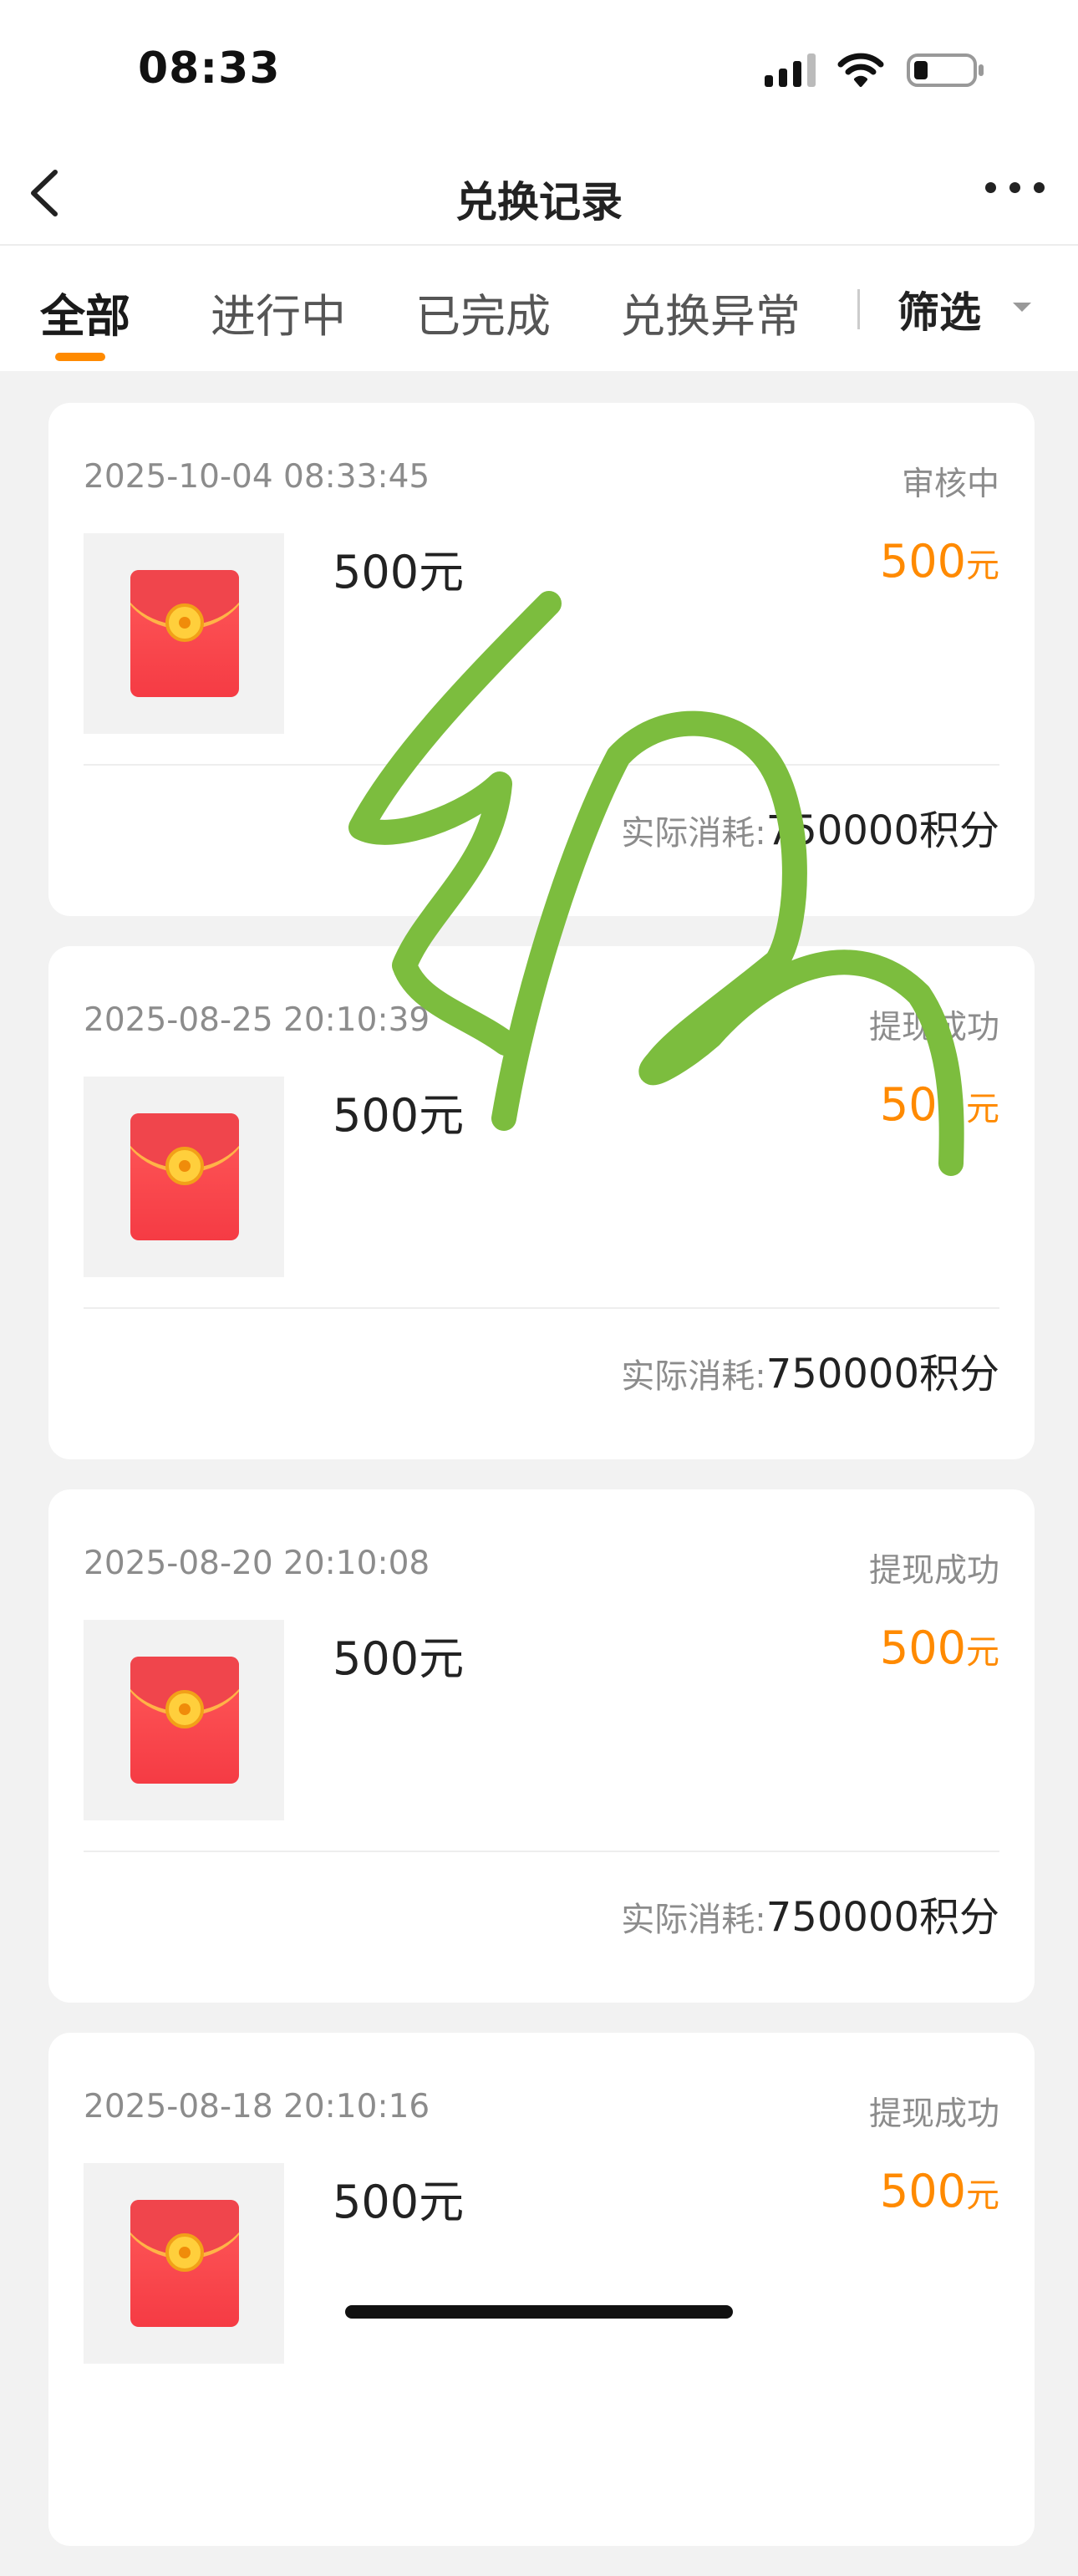  Describe the element at coordinates (257, 2106) in the screenshot. I see `record-date: 2025-08-18 20:10:16` at that location.